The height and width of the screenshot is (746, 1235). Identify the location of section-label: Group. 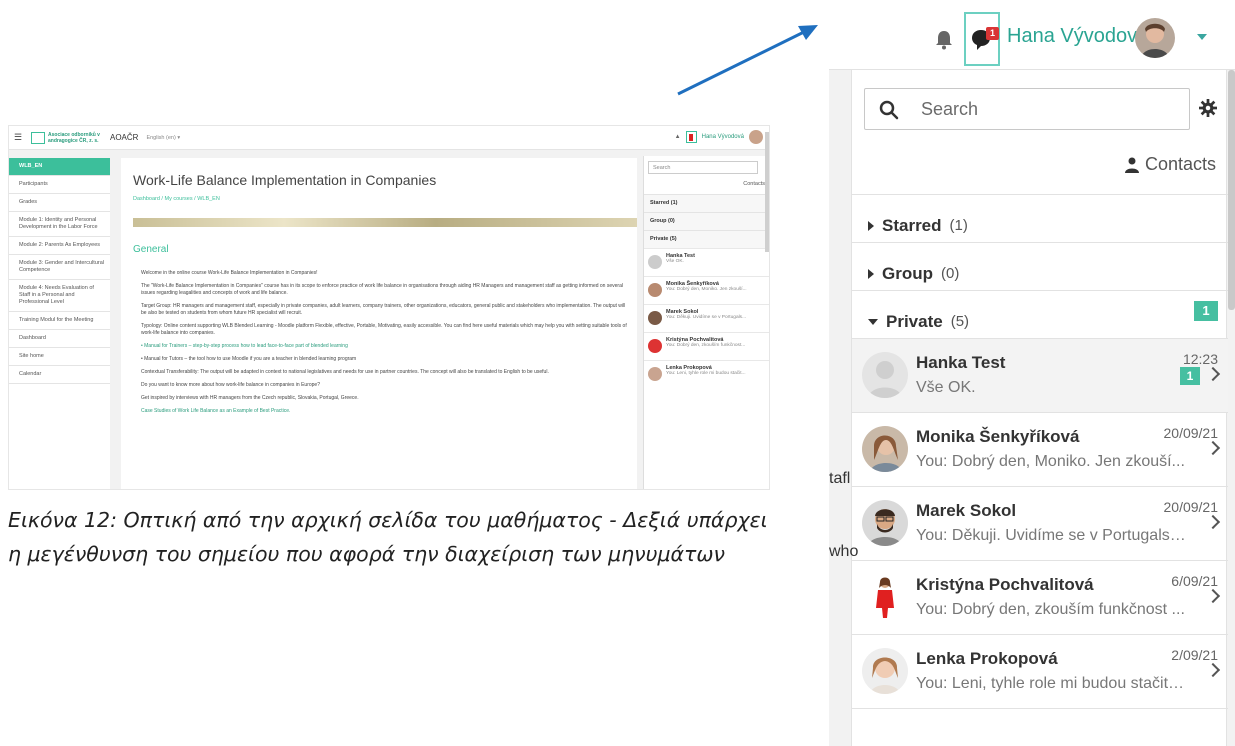
(907, 273).